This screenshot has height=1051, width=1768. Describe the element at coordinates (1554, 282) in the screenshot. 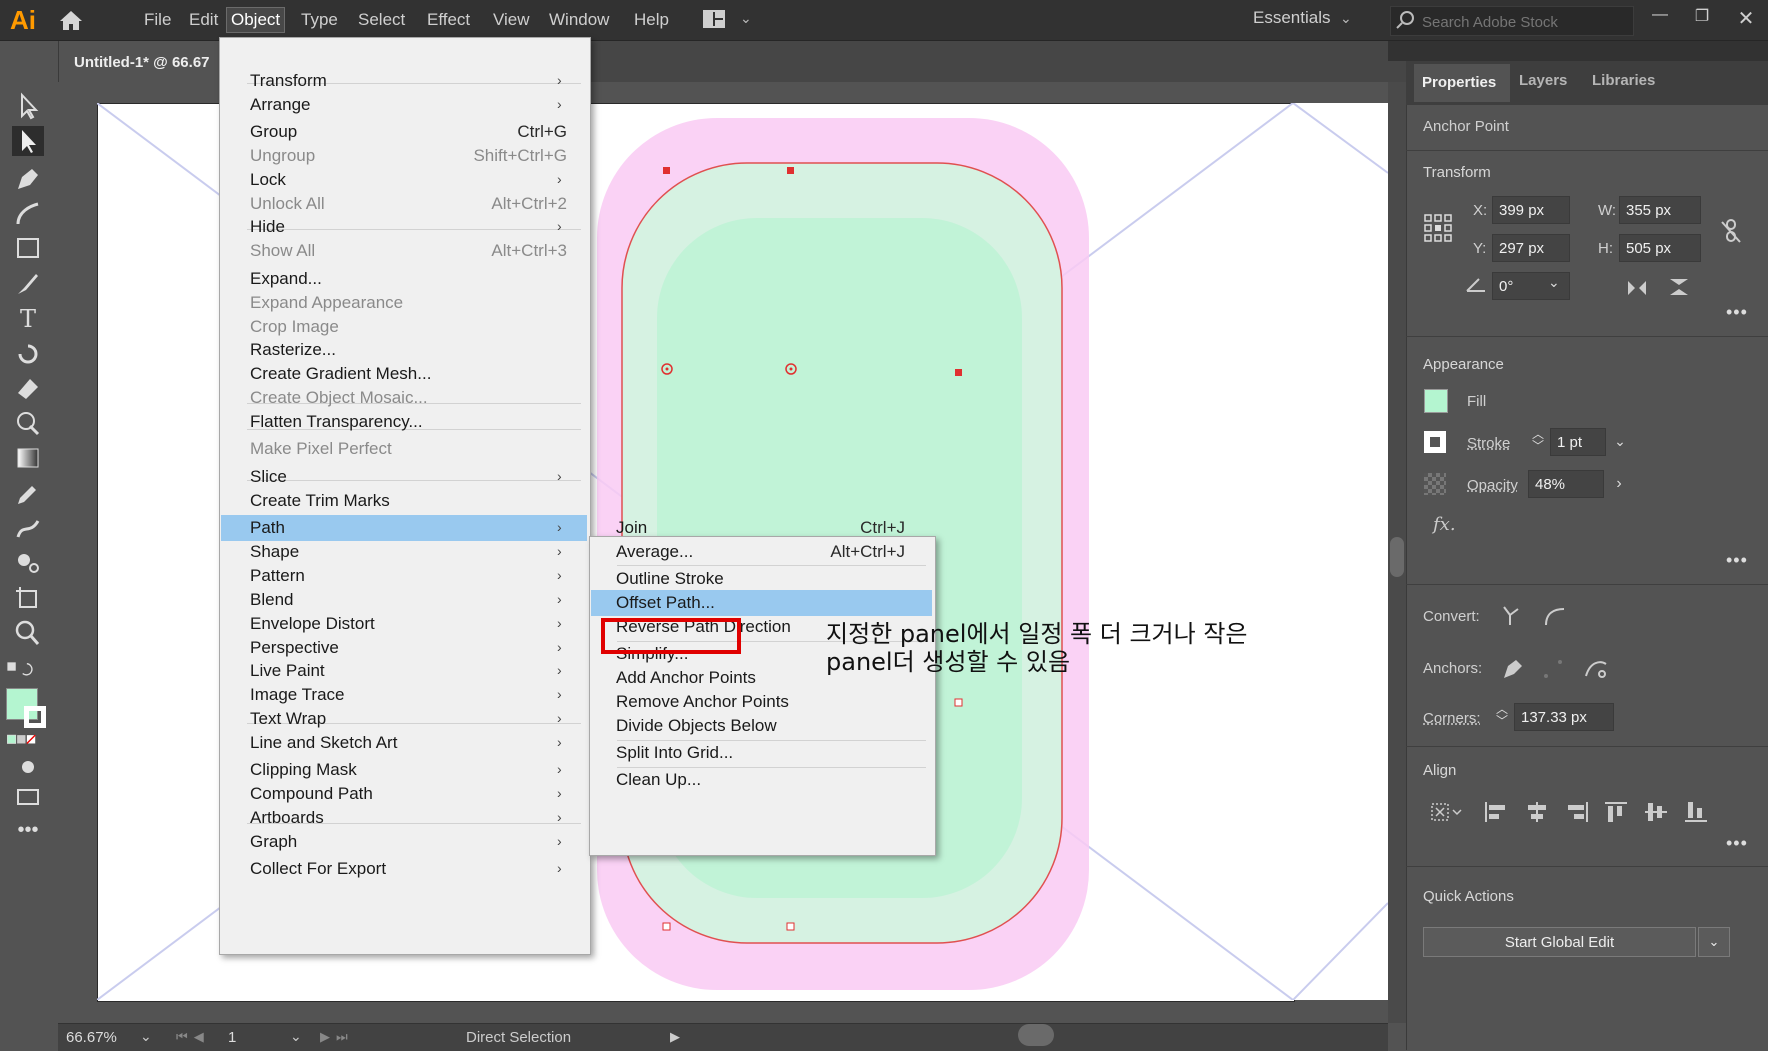

I see `rotation-chevron-icon: ⌄` at that location.